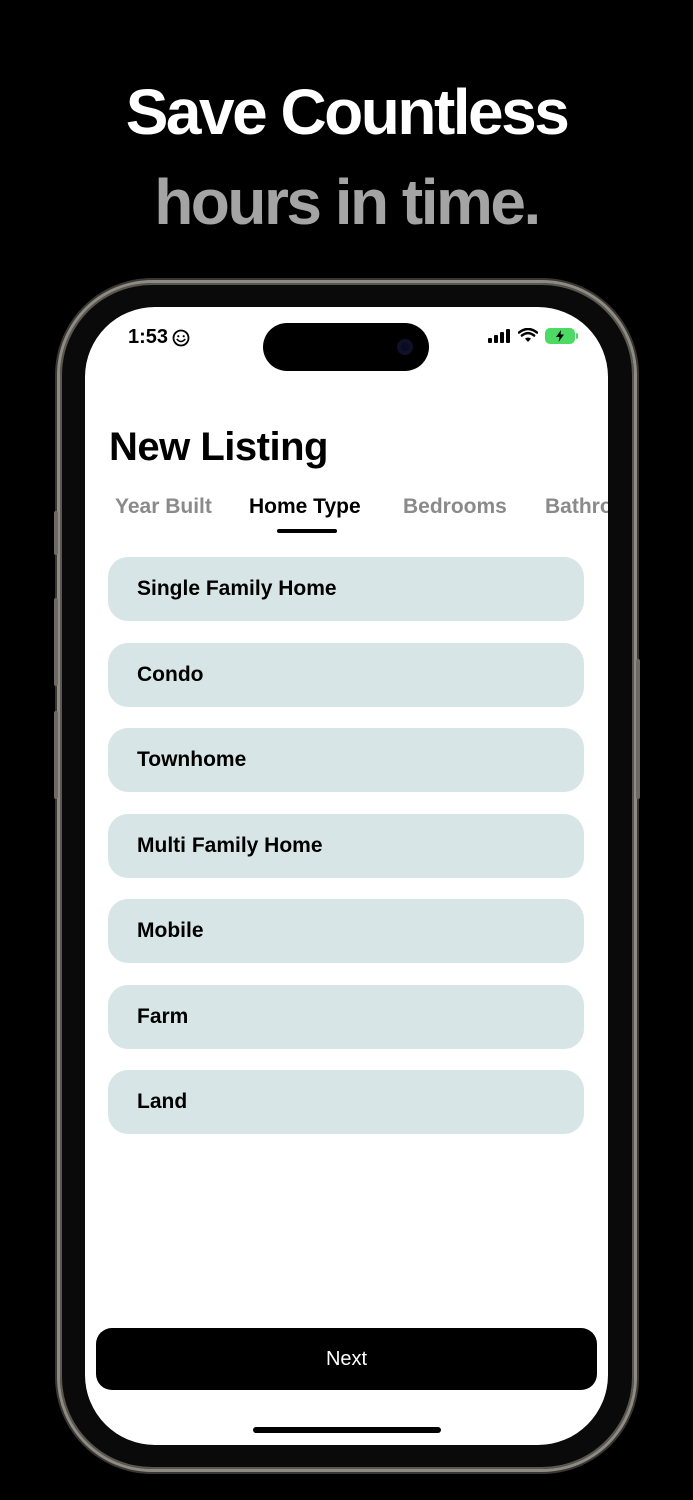 The width and height of the screenshot is (693, 1500). I want to click on tab-bar: Year Built Home Type Bedrooms Bathrooms, so click(361, 518).